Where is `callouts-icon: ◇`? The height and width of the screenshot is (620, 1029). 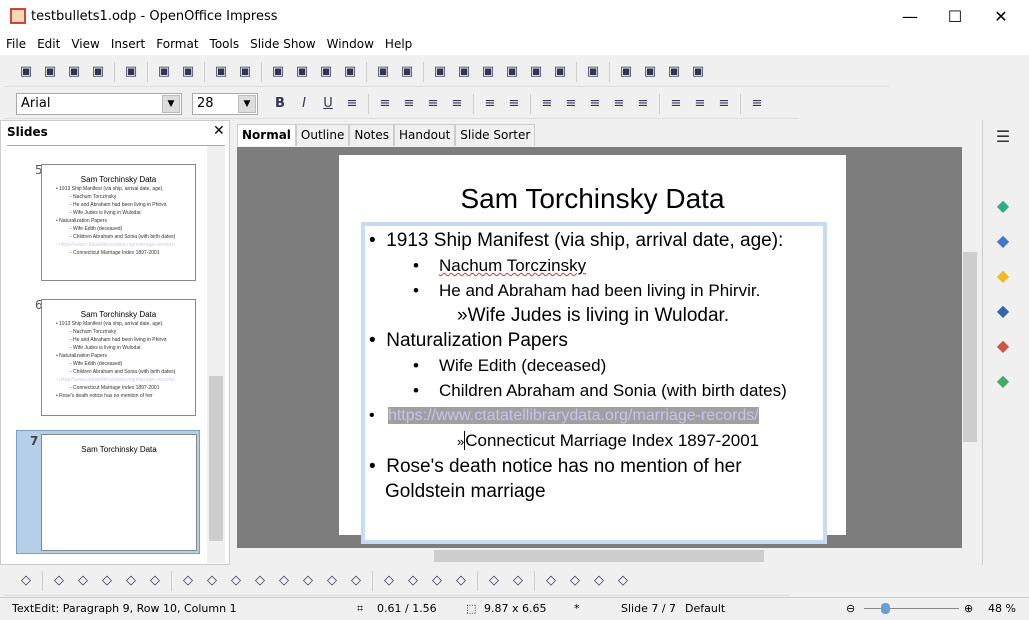
callouts-icon: ◇ is located at coordinates (332, 581).